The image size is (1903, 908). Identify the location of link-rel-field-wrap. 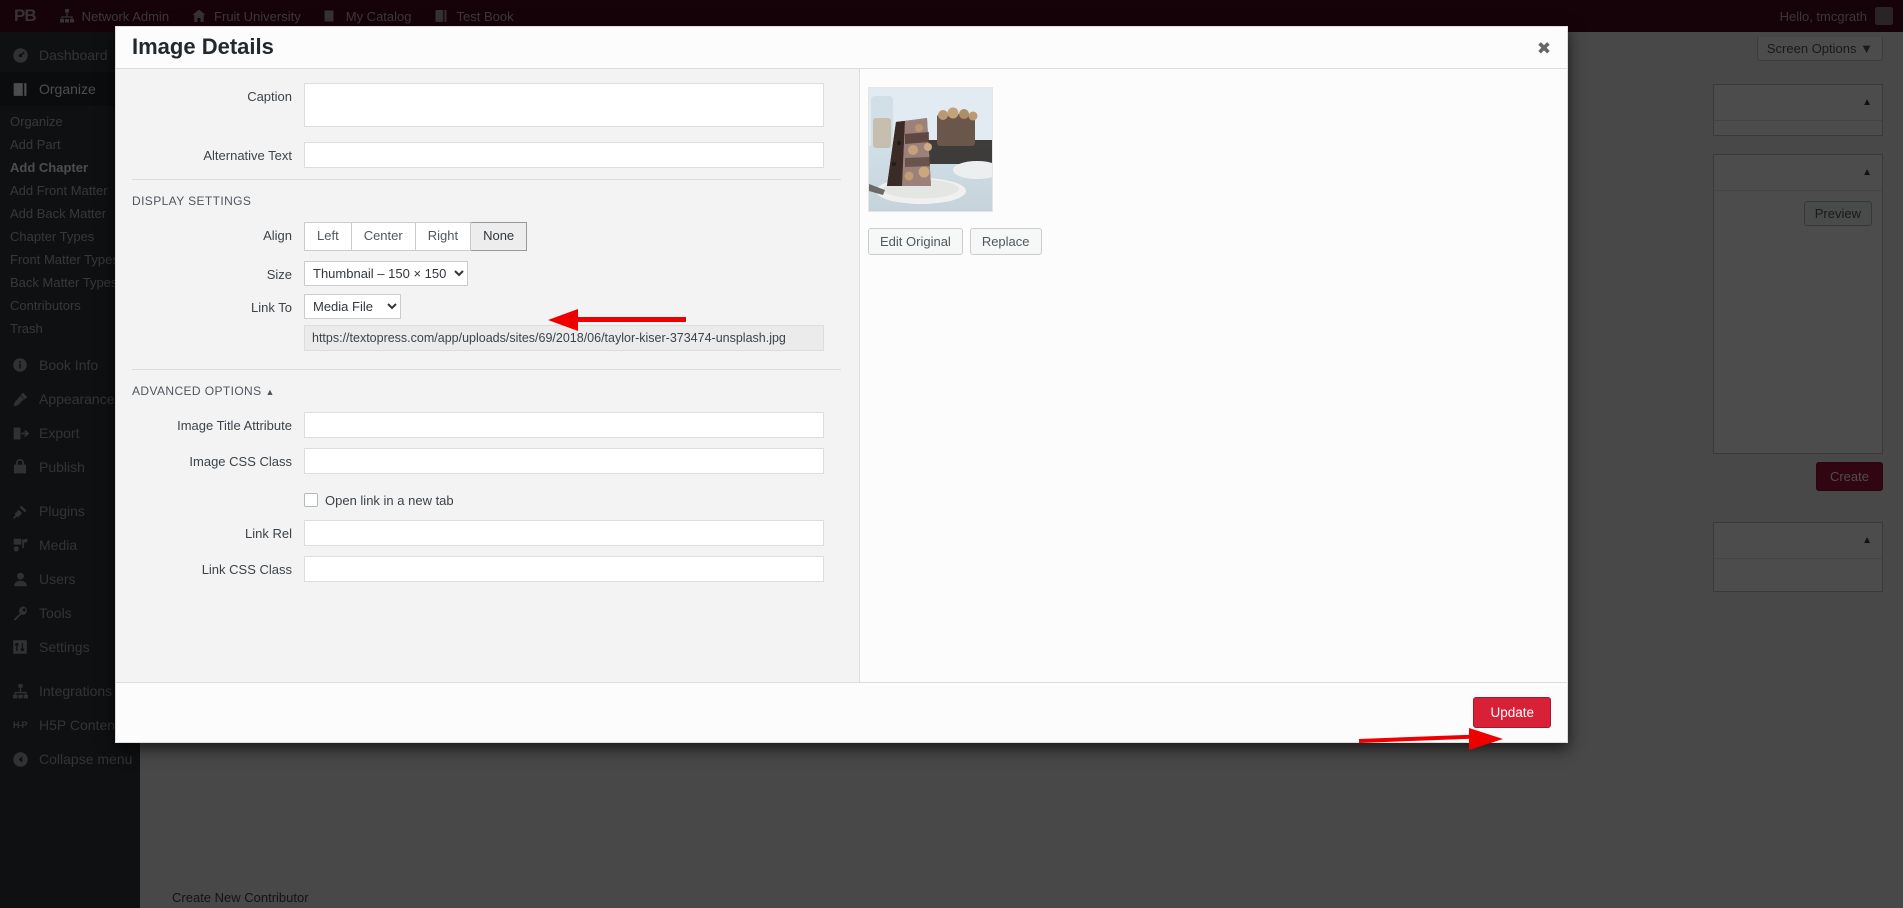
(573, 532).